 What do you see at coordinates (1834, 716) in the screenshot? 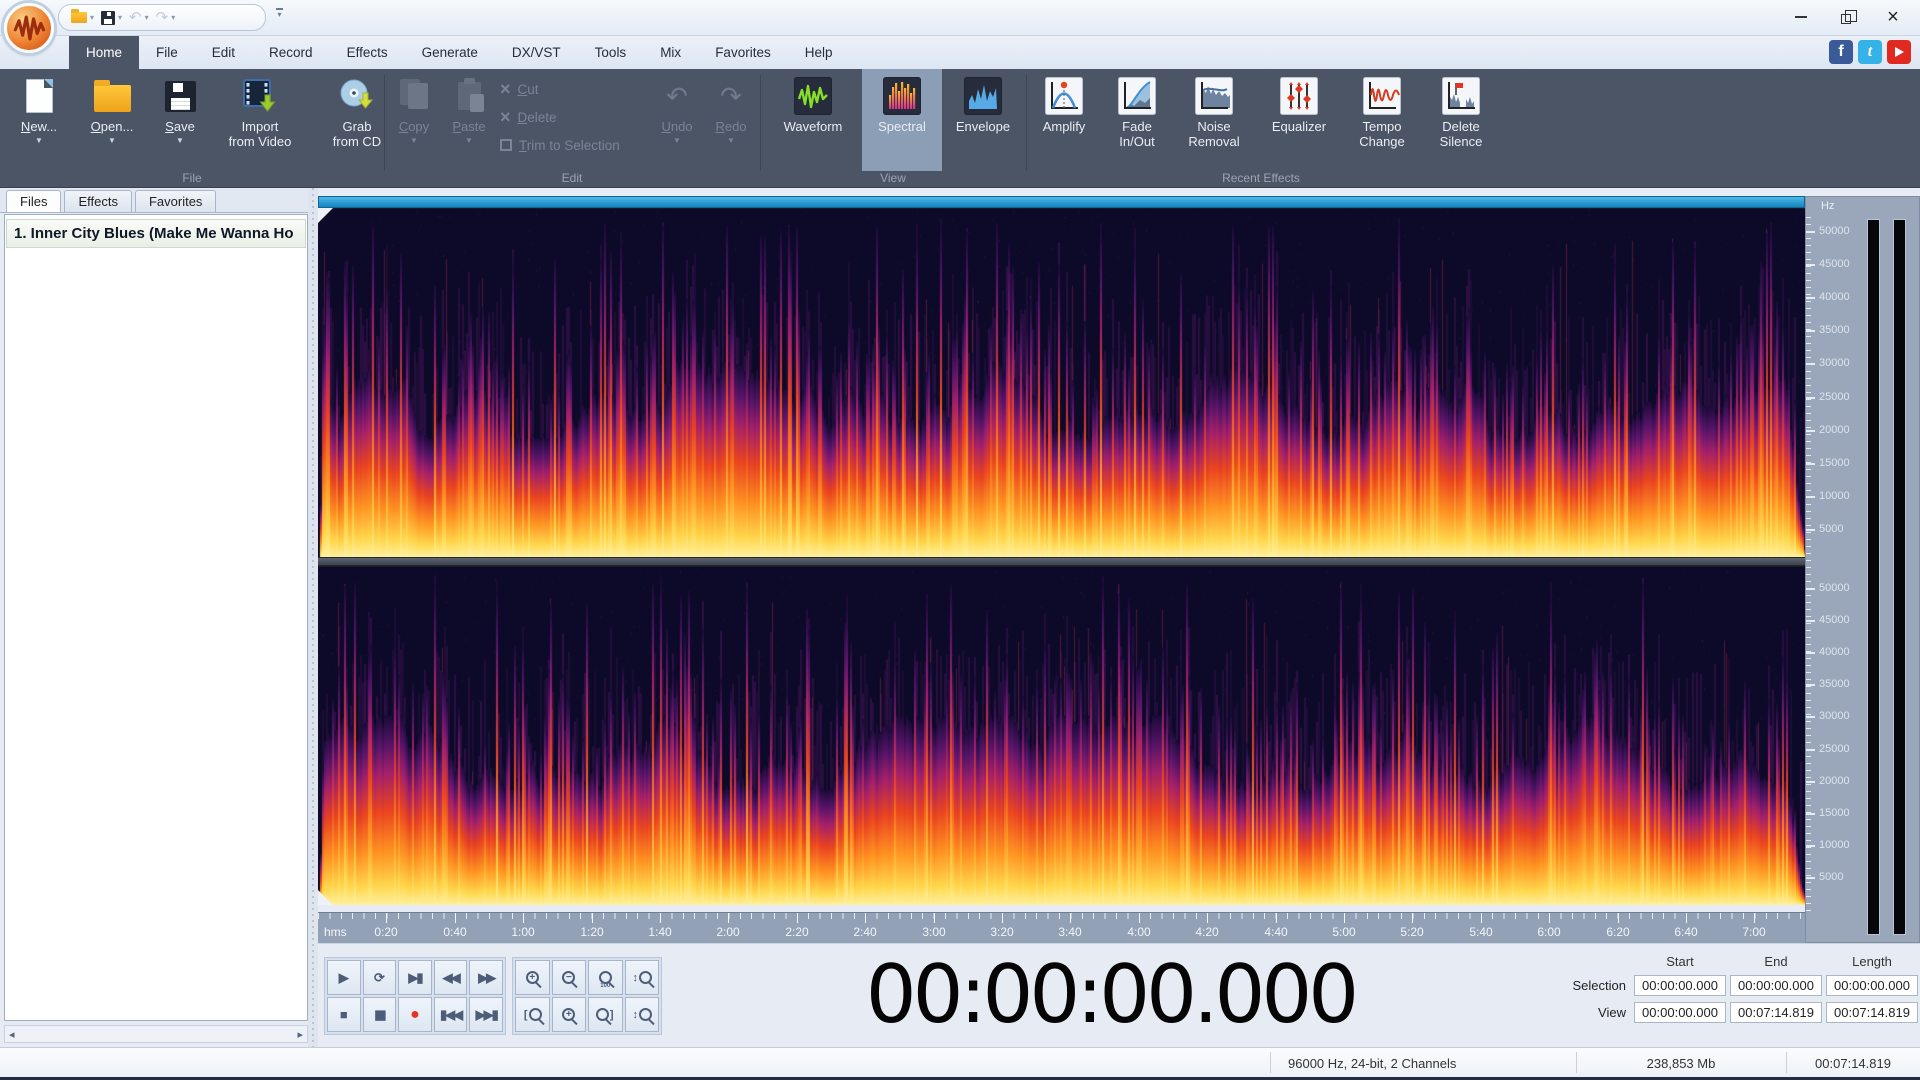
I see `freq-label-ch2: 30000` at bounding box center [1834, 716].